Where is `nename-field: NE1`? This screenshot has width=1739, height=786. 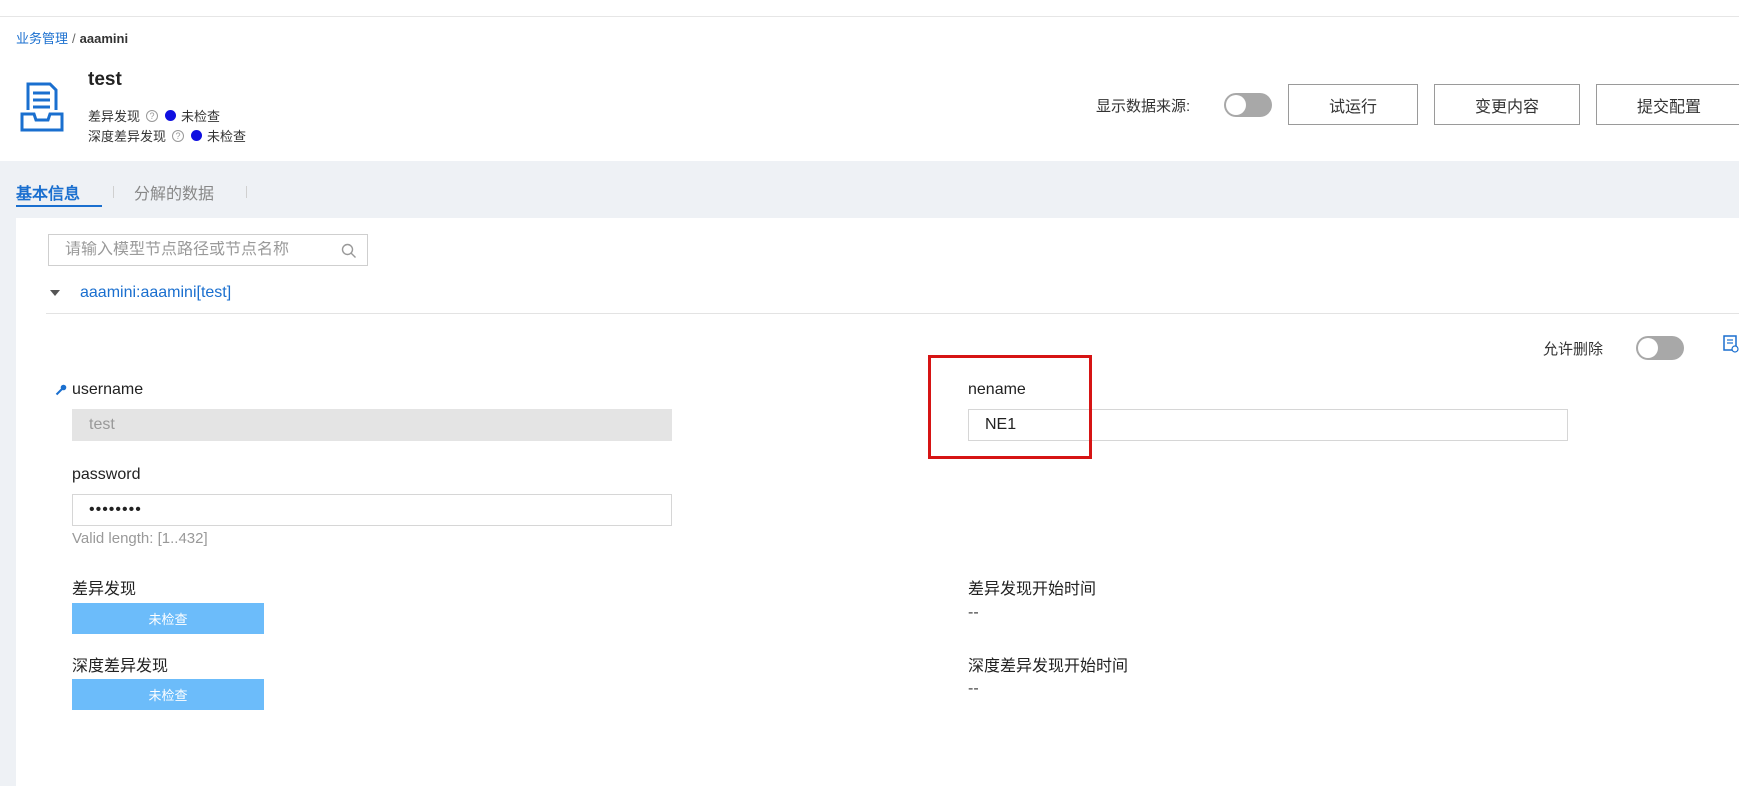 nename-field: NE1 is located at coordinates (1268, 425).